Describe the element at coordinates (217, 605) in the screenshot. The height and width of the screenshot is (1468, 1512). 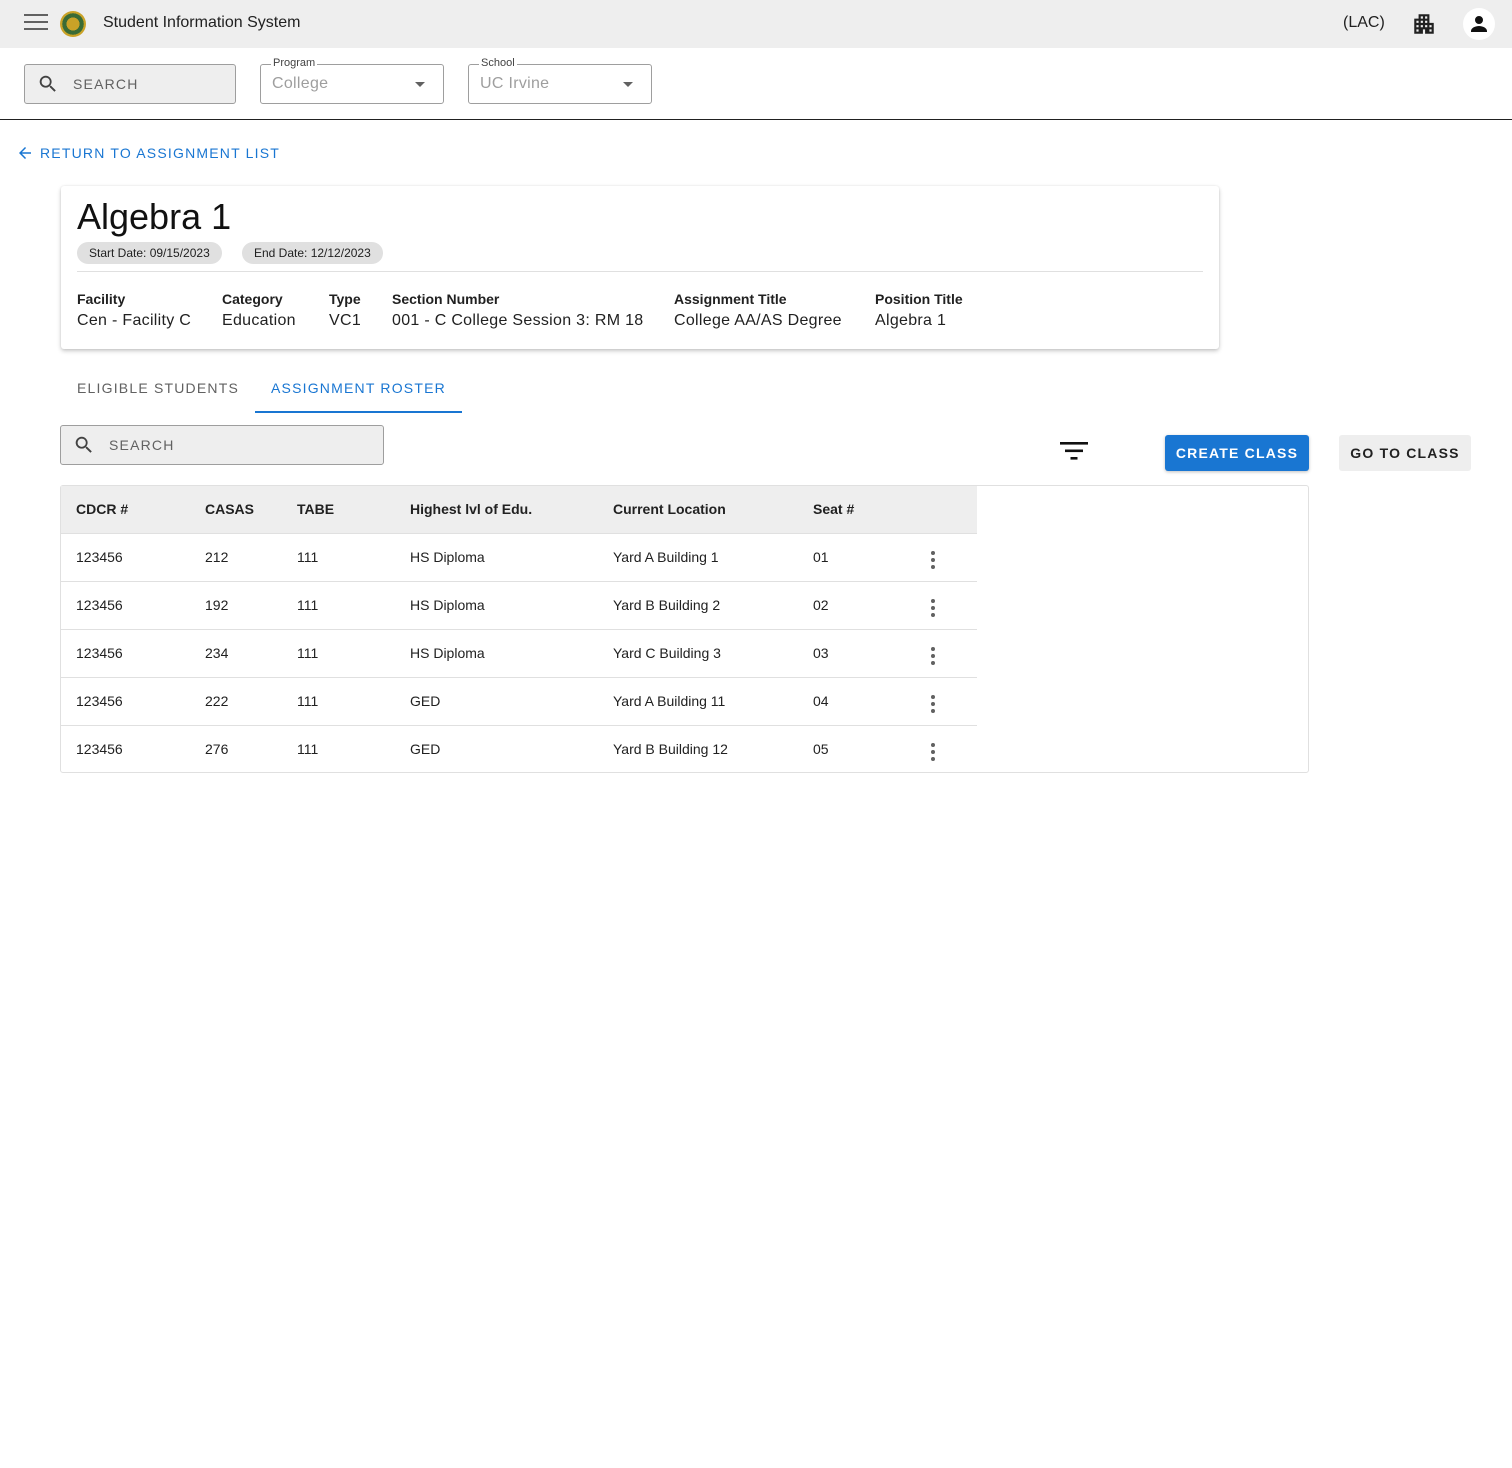
I see `cell-casas: 192` at that location.